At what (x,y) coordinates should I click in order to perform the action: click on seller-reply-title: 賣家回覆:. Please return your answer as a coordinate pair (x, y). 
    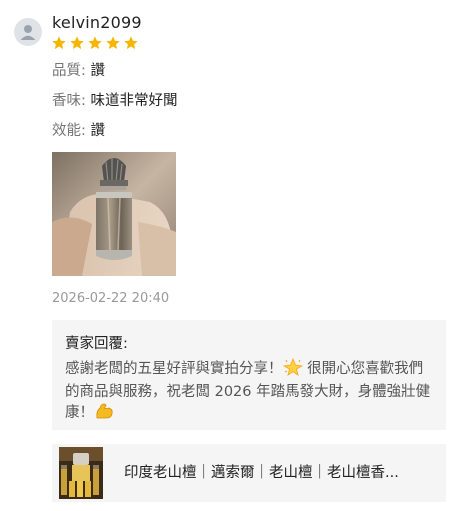
    Looking at the image, I should click on (96, 344).